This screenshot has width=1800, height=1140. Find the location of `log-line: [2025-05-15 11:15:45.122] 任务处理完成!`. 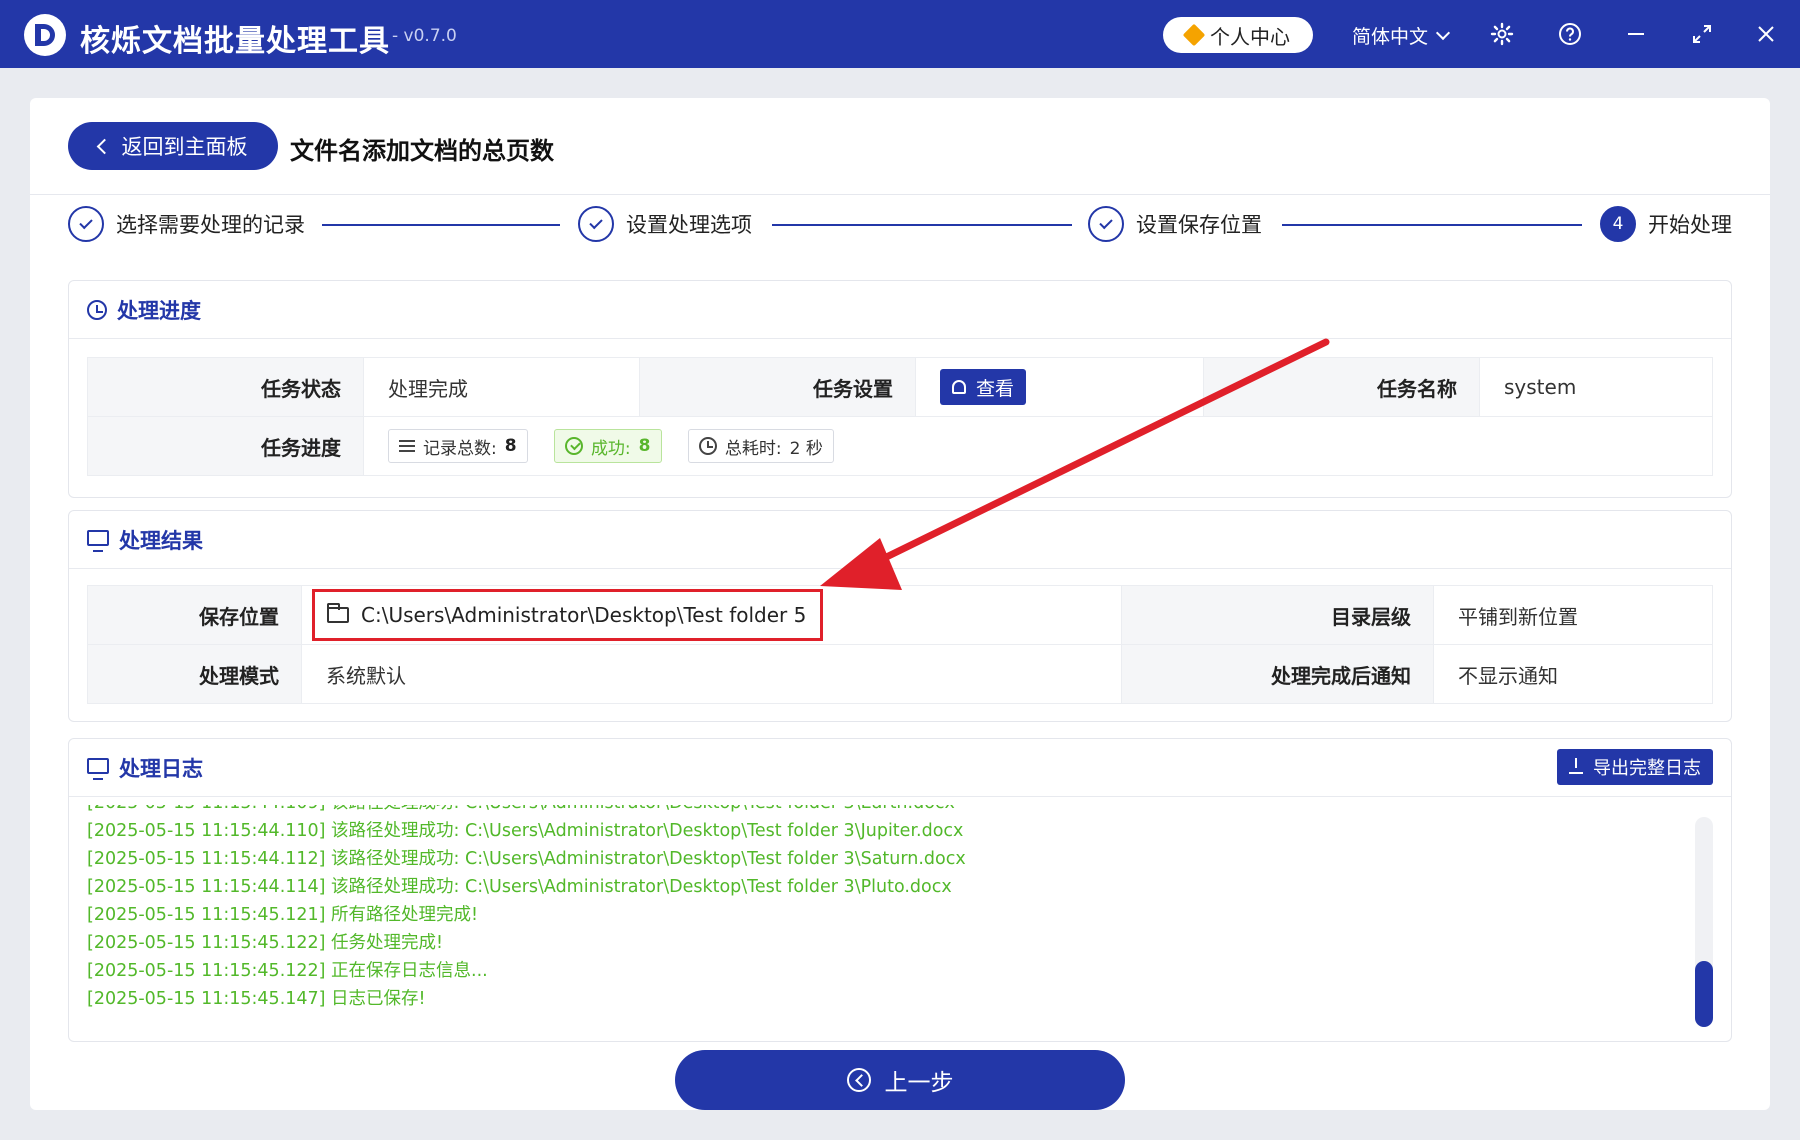

log-line: [2025-05-15 11:15:45.122] 任务处理完成! is located at coordinates (265, 943).